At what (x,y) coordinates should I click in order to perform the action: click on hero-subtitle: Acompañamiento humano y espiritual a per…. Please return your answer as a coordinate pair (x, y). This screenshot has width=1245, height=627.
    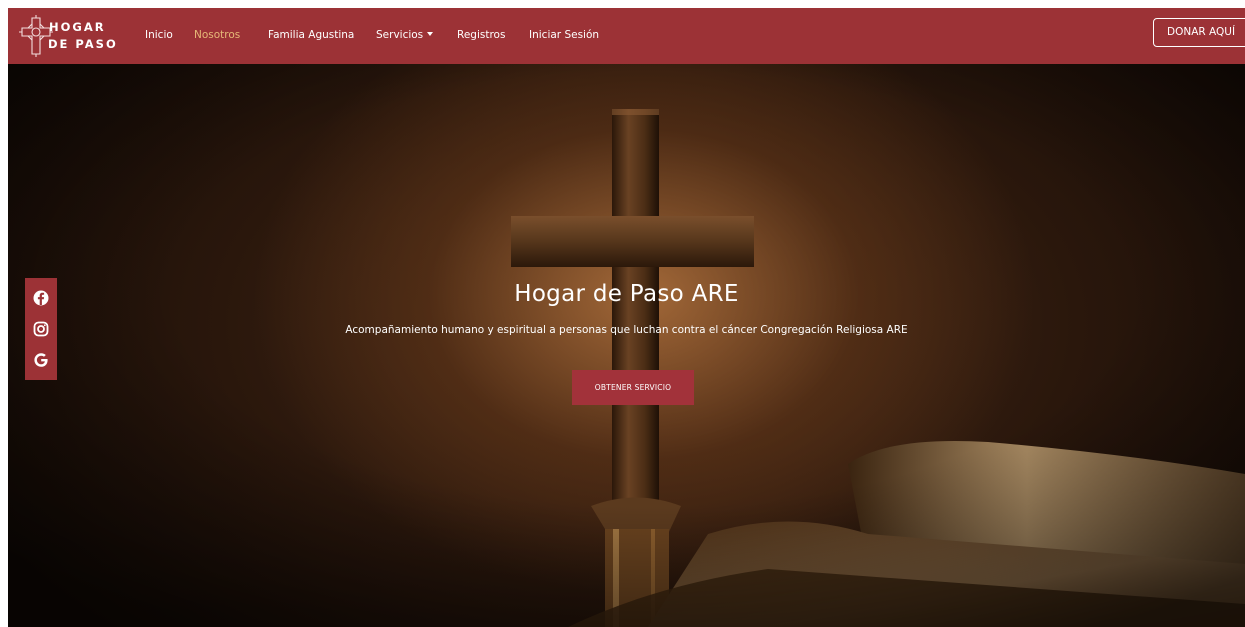
    Looking at the image, I should click on (626, 330).